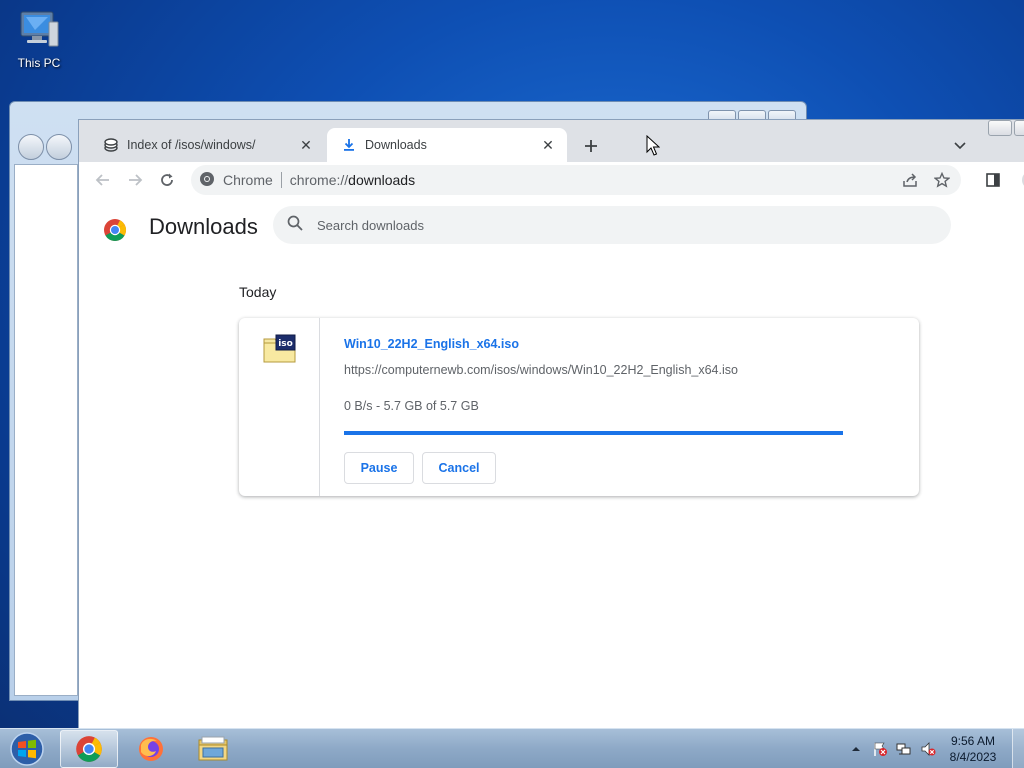  Describe the element at coordinates (1019, 128) in the screenshot. I see `maximize-button` at that location.